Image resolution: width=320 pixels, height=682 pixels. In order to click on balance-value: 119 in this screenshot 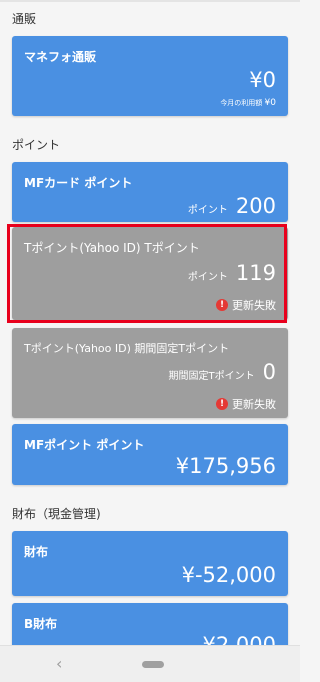, I will do `click(255, 273)`.